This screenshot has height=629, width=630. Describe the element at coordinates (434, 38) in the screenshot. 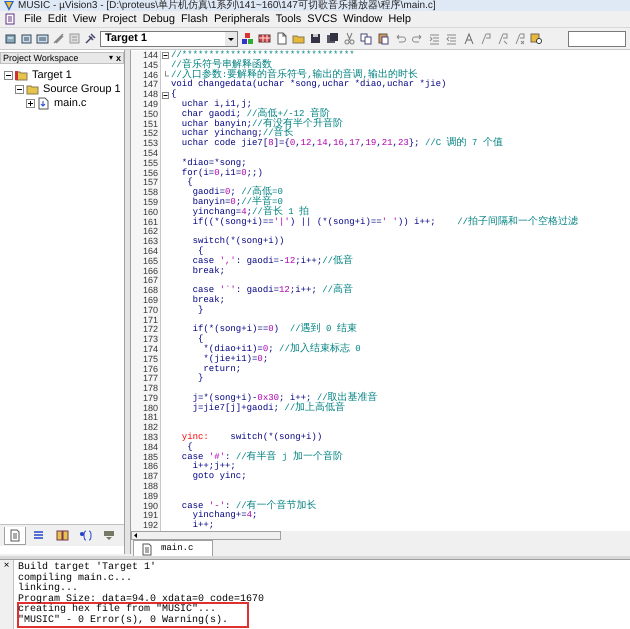

I see `indent-icon` at that location.